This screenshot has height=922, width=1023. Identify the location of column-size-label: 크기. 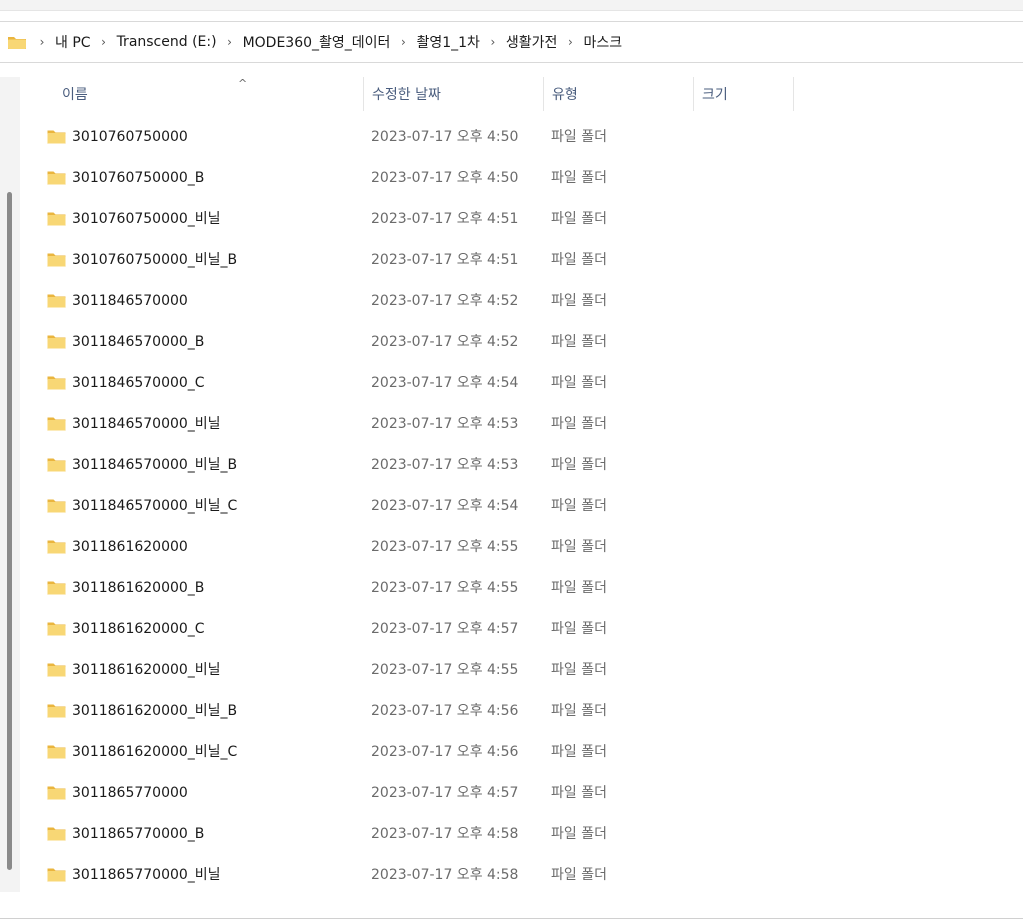
(715, 95).